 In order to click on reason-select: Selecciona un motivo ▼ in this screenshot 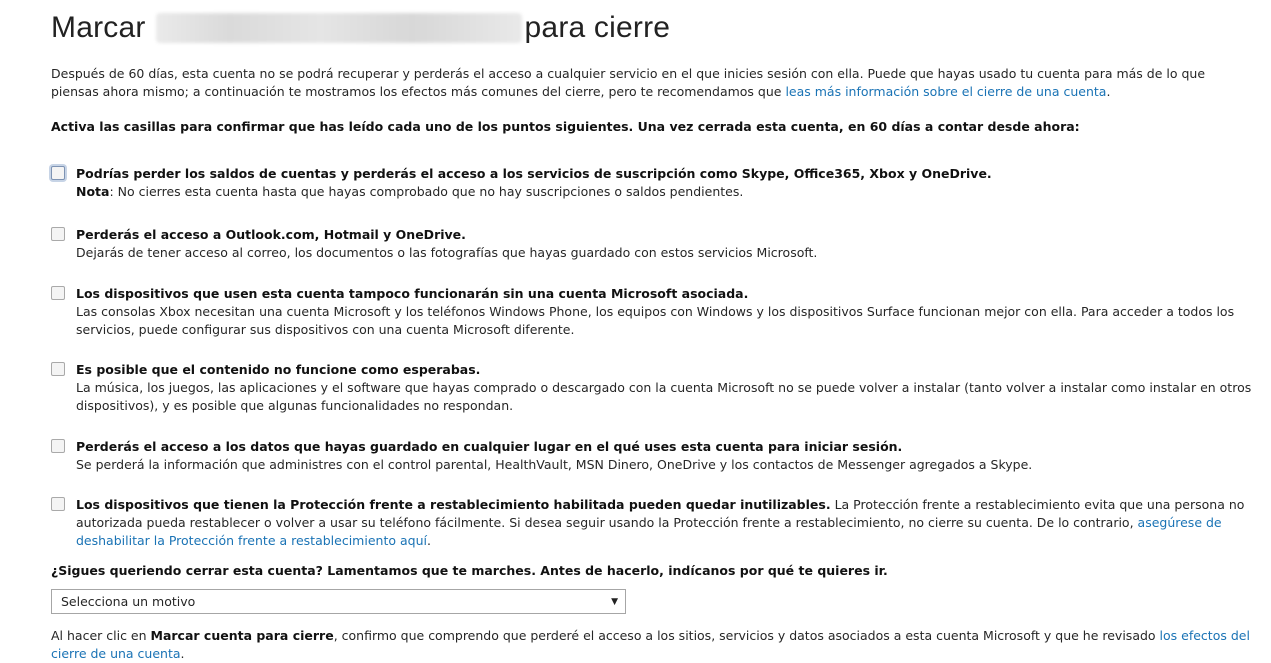, I will do `click(338, 601)`.